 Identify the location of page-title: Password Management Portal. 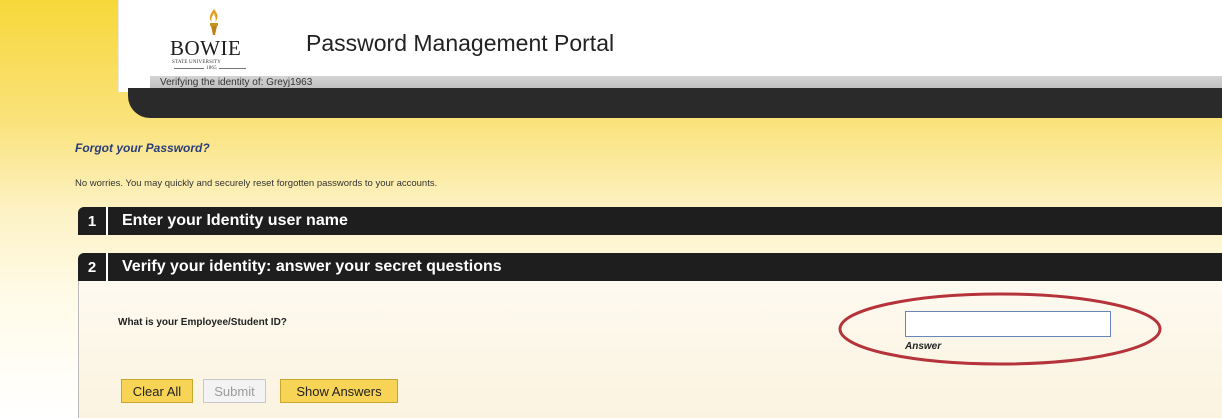
(460, 43).